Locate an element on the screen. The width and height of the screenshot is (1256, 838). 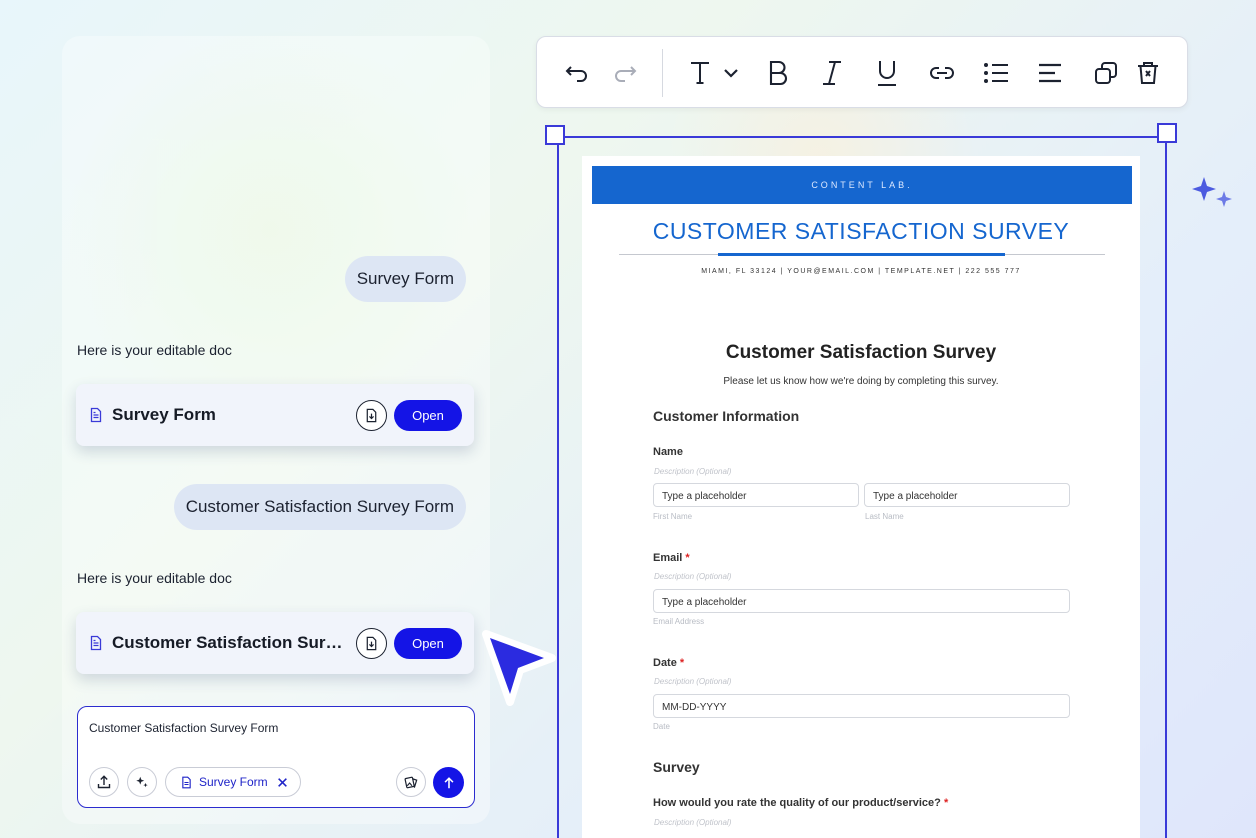
ai-sparkle-button is located at coordinates (142, 782).